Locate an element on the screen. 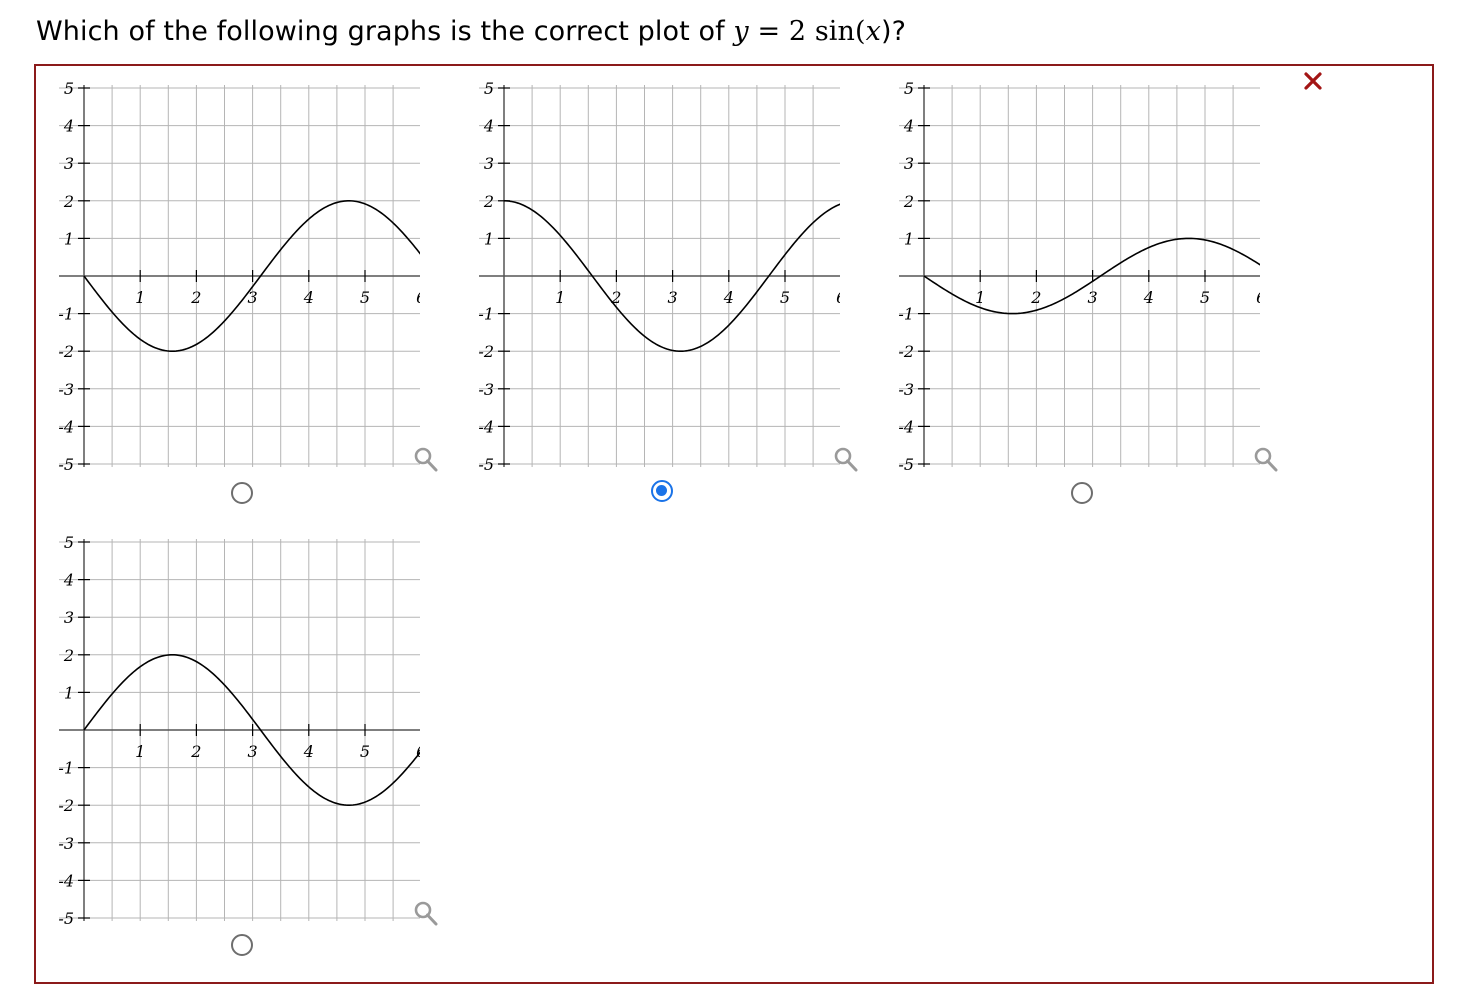 The image size is (1458, 984). option-b: 1 2 3 4 5 6 5 4 3 2 1 -1 -2 -3 -4 -5 is located at coordinates (659, 298).